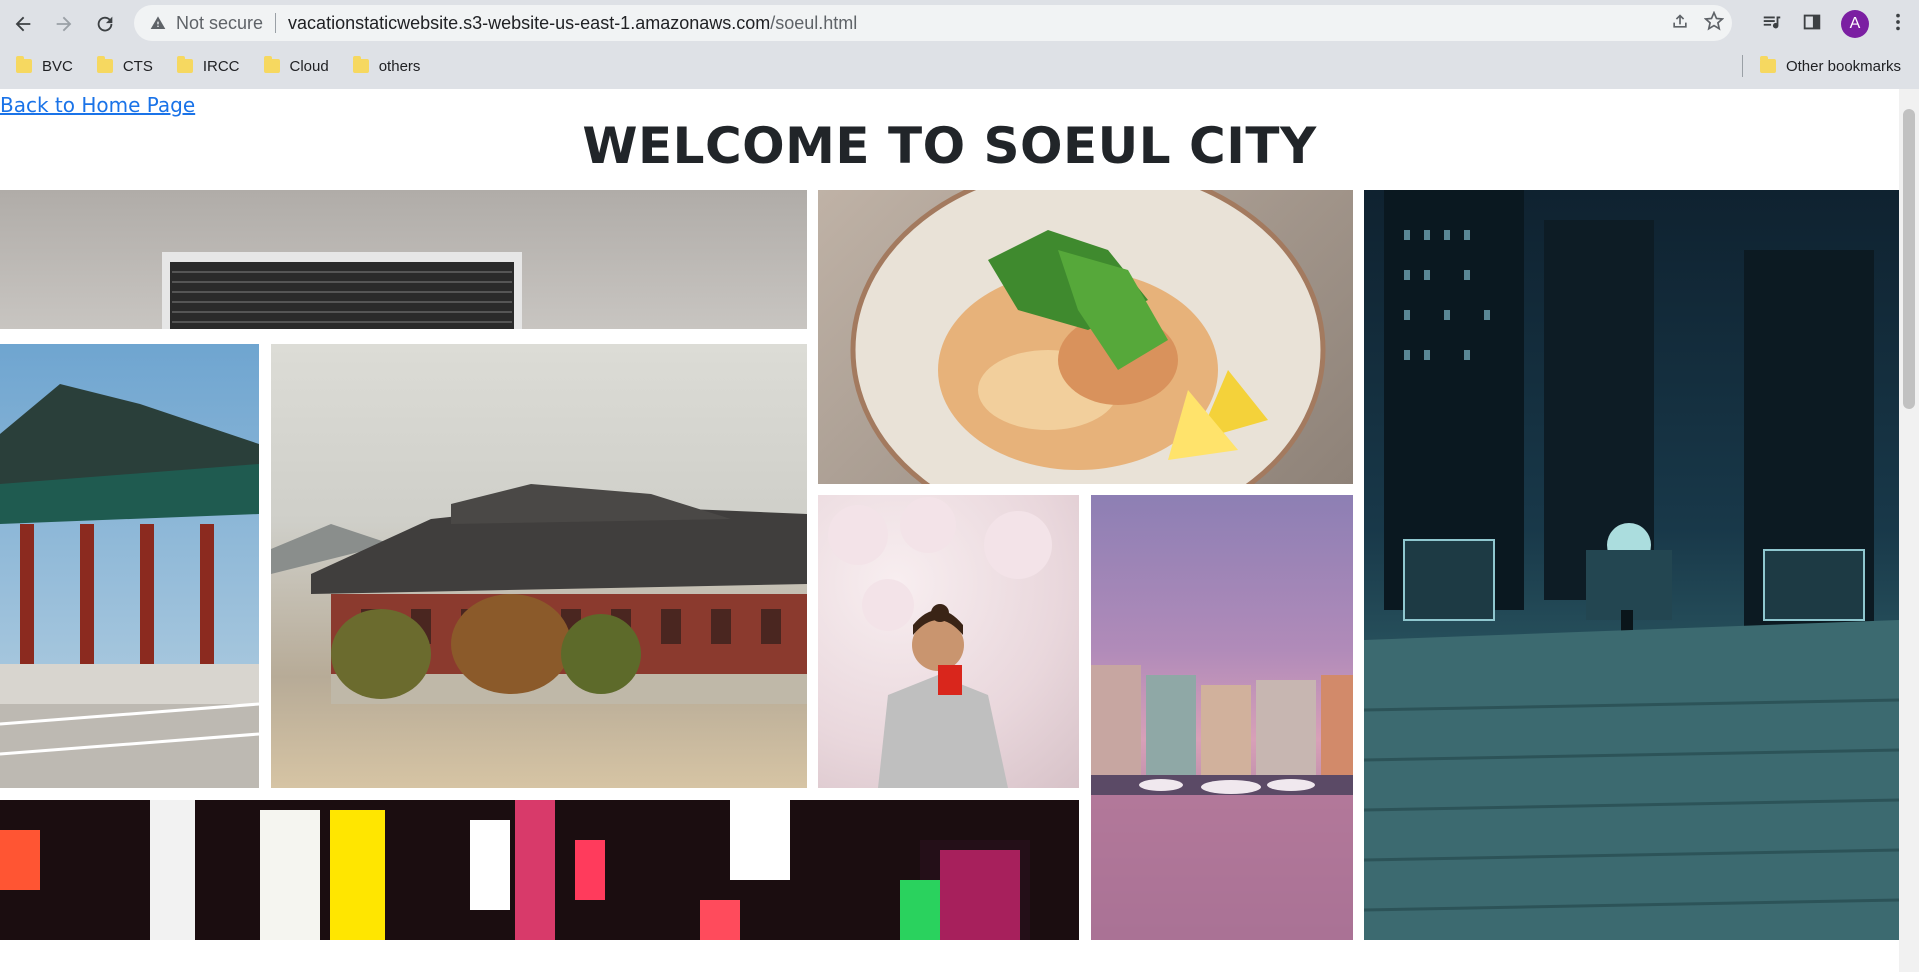 The width and height of the screenshot is (1919, 972). Describe the element at coordinates (309, 66) in the screenshot. I see `bookmark-label: Cloud` at that location.